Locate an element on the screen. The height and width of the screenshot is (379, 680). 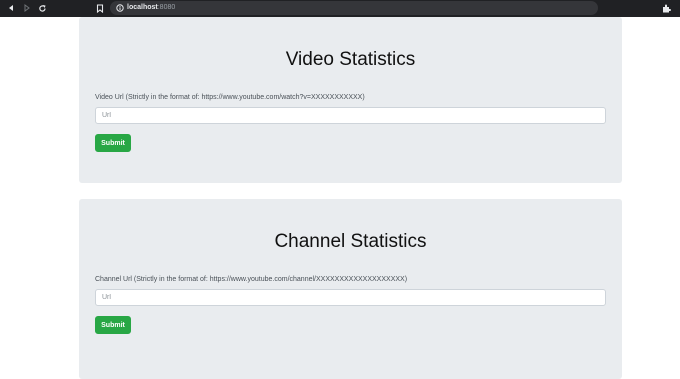
channel-statistics-title: Channel Statistics is located at coordinates (350, 241).